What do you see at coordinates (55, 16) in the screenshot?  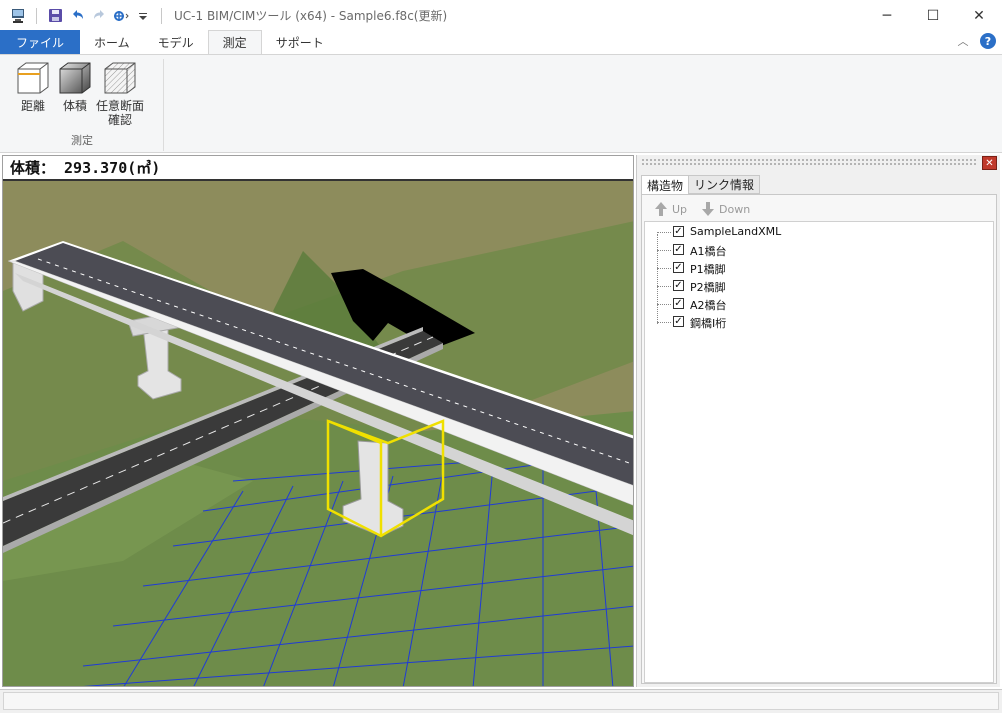 I see `save-icon` at bounding box center [55, 16].